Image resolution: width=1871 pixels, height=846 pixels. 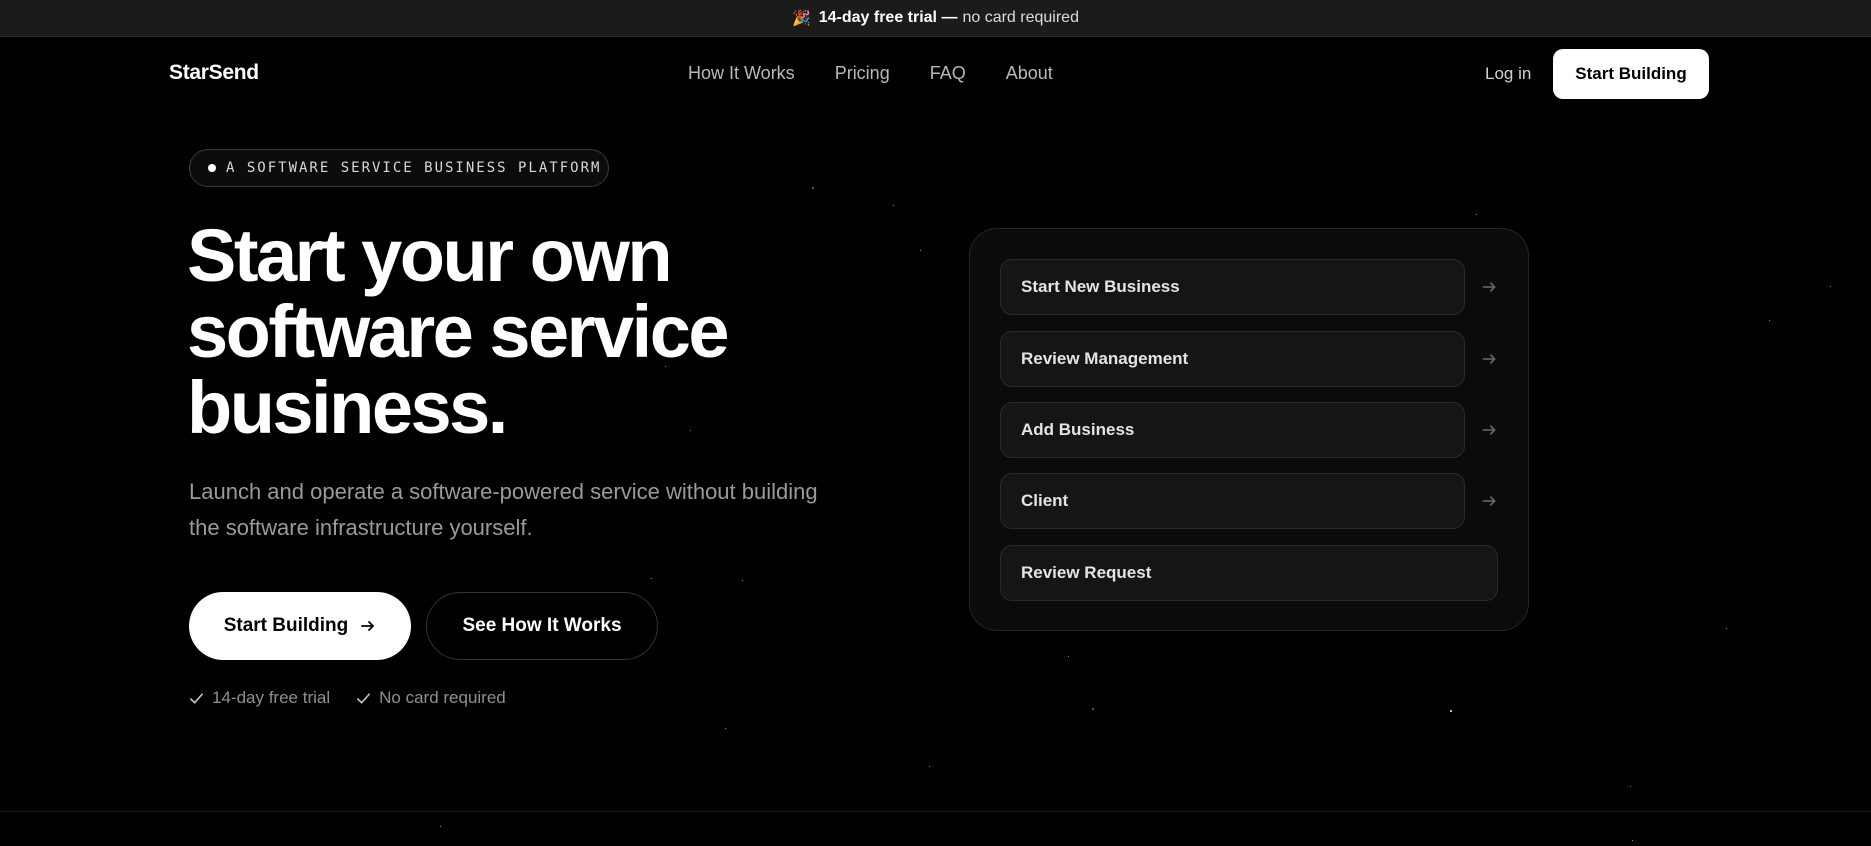 I want to click on nav-how-it-works: How It Works, so click(x=741, y=73).